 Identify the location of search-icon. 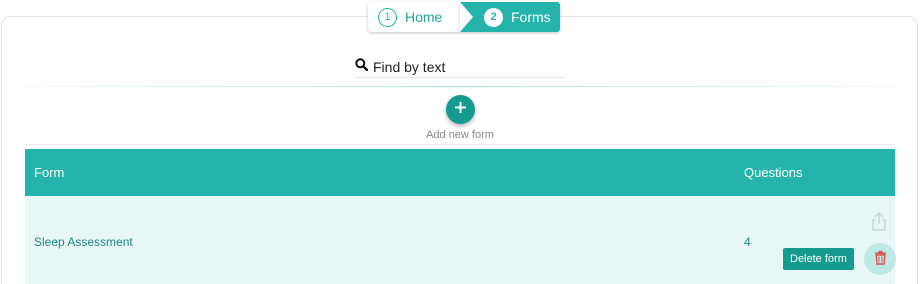
(362, 66).